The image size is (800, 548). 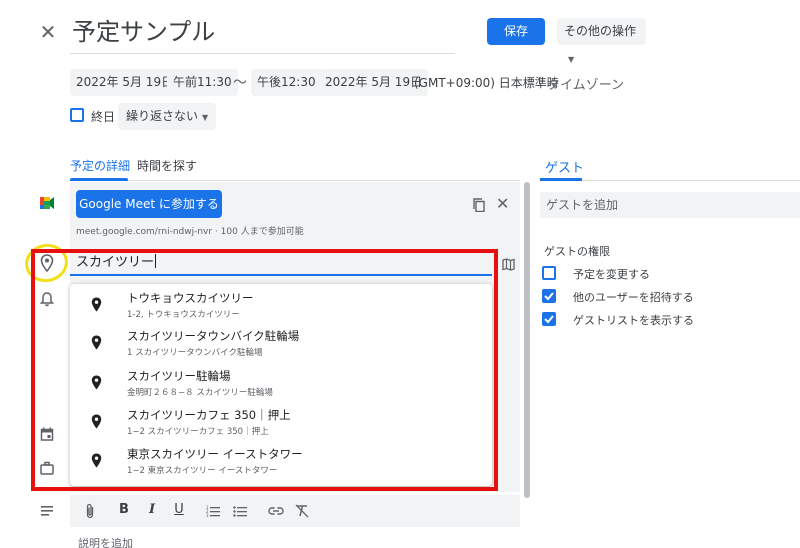 What do you see at coordinates (611, 274) in the screenshot?
I see `permission-modify-event-label: 予定を変更する` at bounding box center [611, 274].